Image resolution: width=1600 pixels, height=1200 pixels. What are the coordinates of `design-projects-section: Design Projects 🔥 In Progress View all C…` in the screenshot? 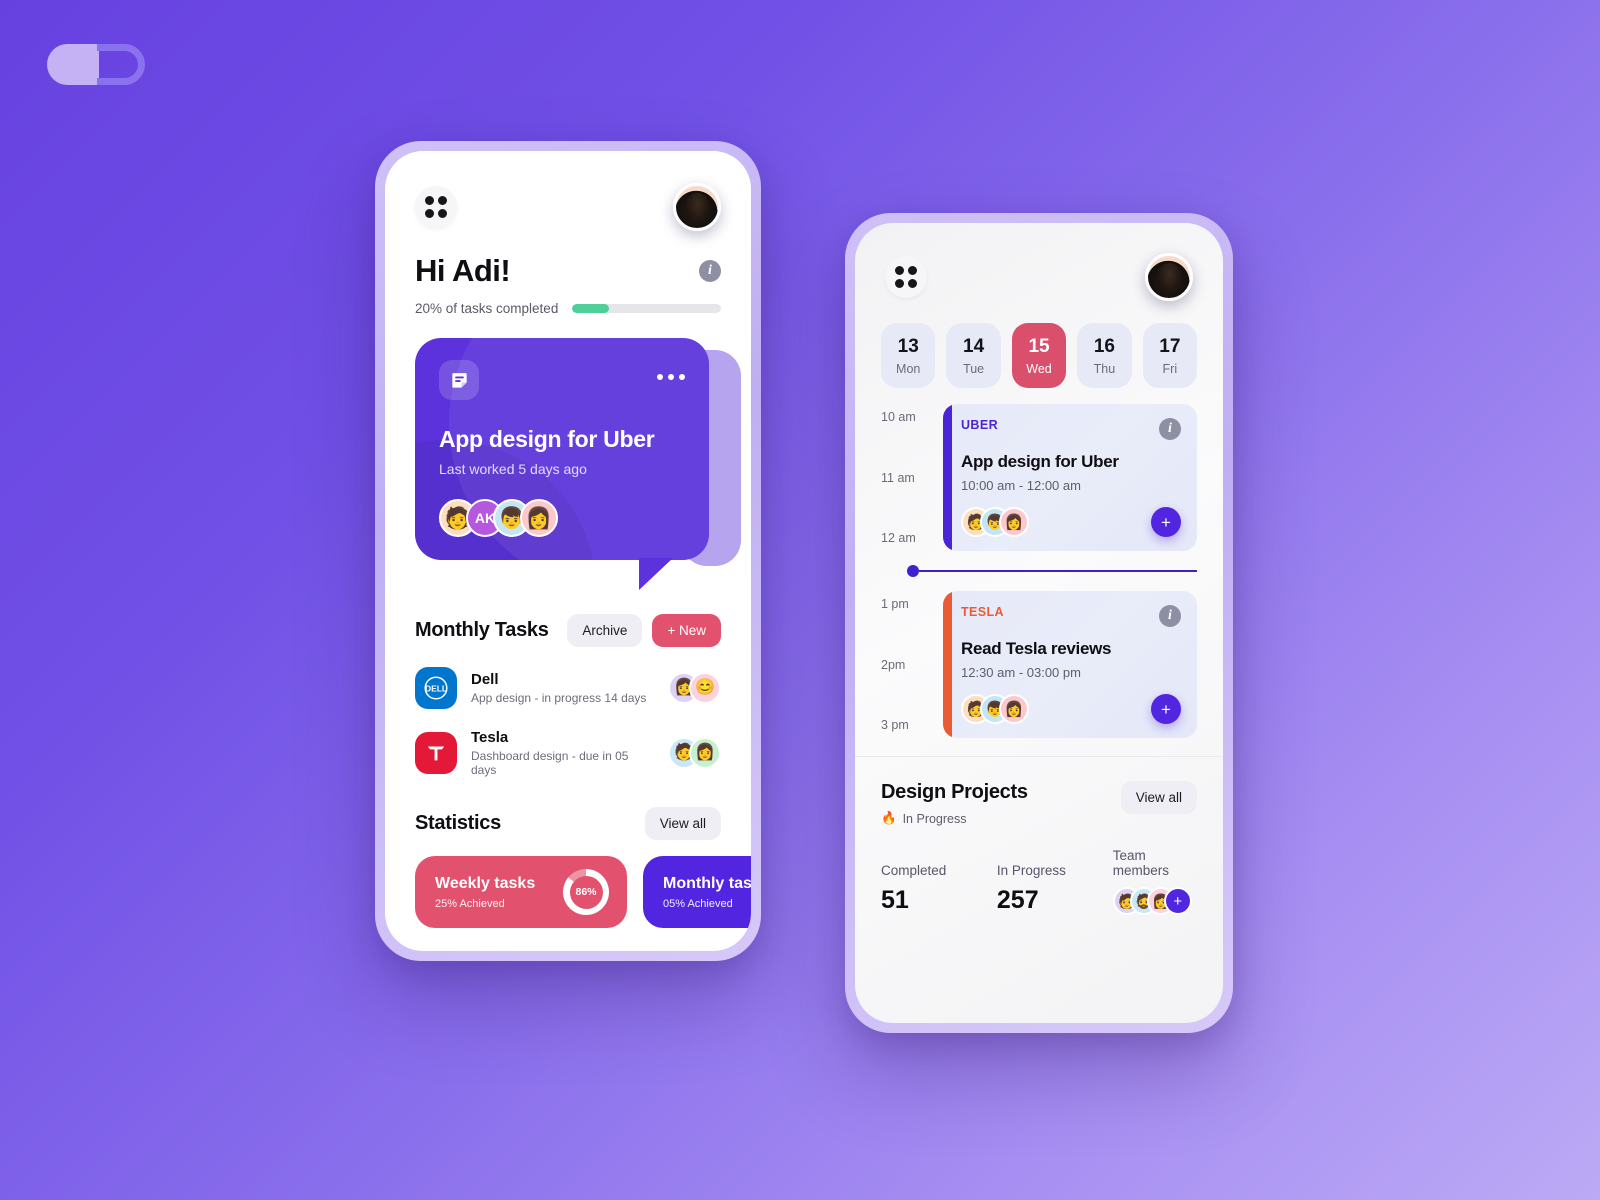 It's located at (1039, 835).